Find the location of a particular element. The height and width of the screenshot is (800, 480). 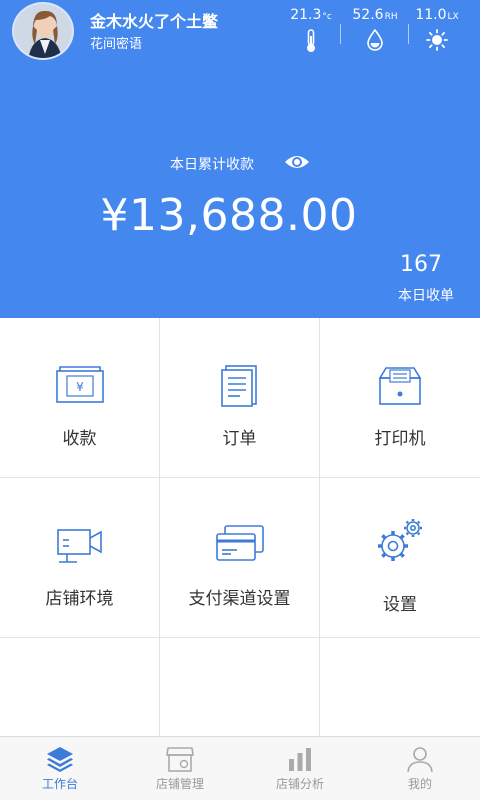

tab-store-analytics: 店铺分析 is located at coordinates (300, 768).